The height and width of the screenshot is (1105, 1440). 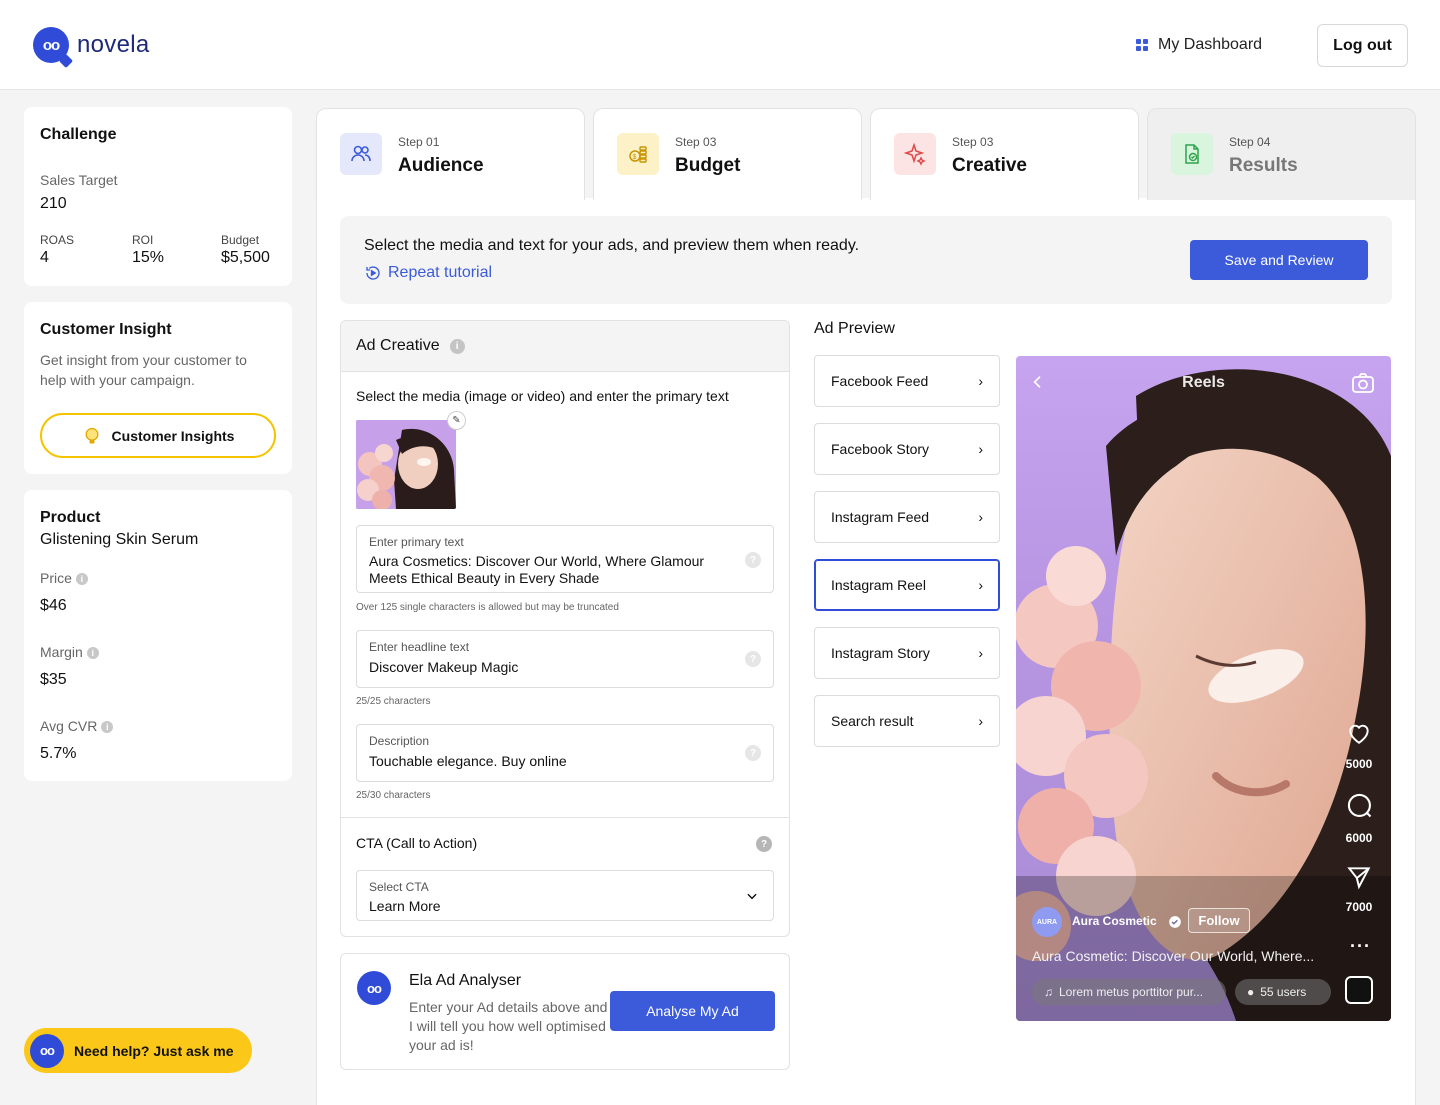 What do you see at coordinates (1362, 45) in the screenshot?
I see `logout-button: Log out` at bounding box center [1362, 45].